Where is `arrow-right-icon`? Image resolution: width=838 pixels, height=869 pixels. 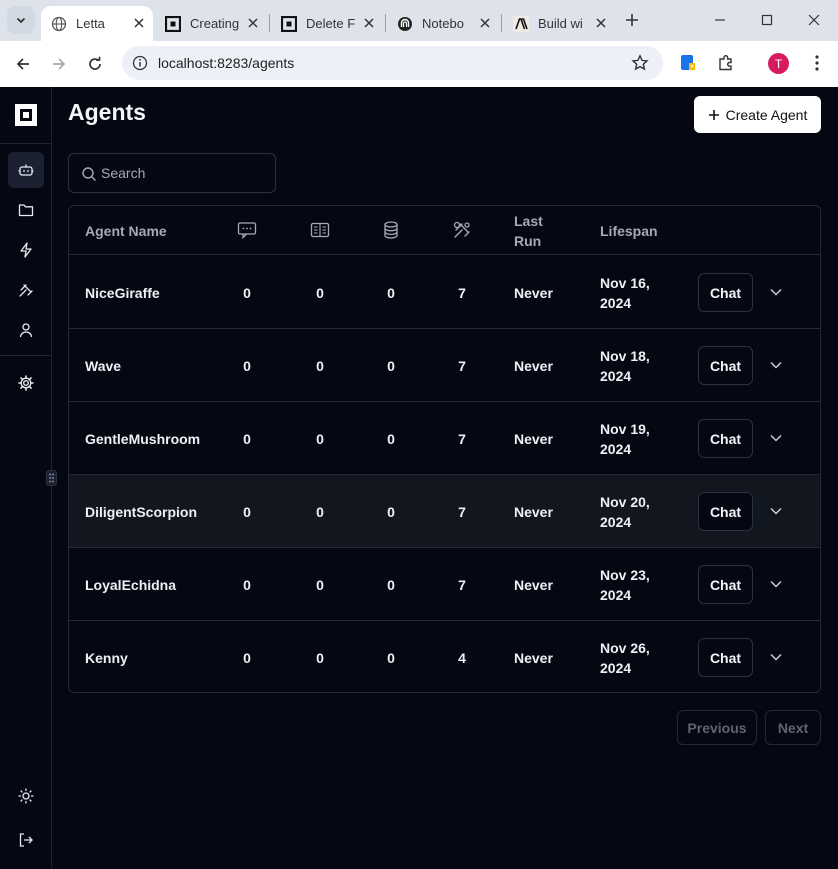 arrow-right-icon is located at coordinates (59, 64).